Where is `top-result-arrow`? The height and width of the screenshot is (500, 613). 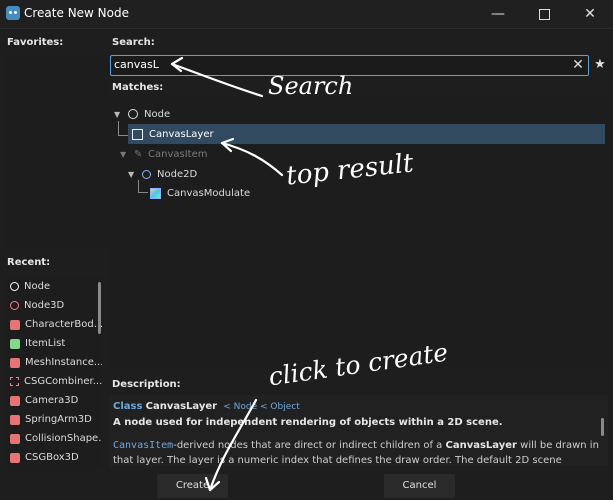
top-result-arrow is located at coordinates (252, 159).